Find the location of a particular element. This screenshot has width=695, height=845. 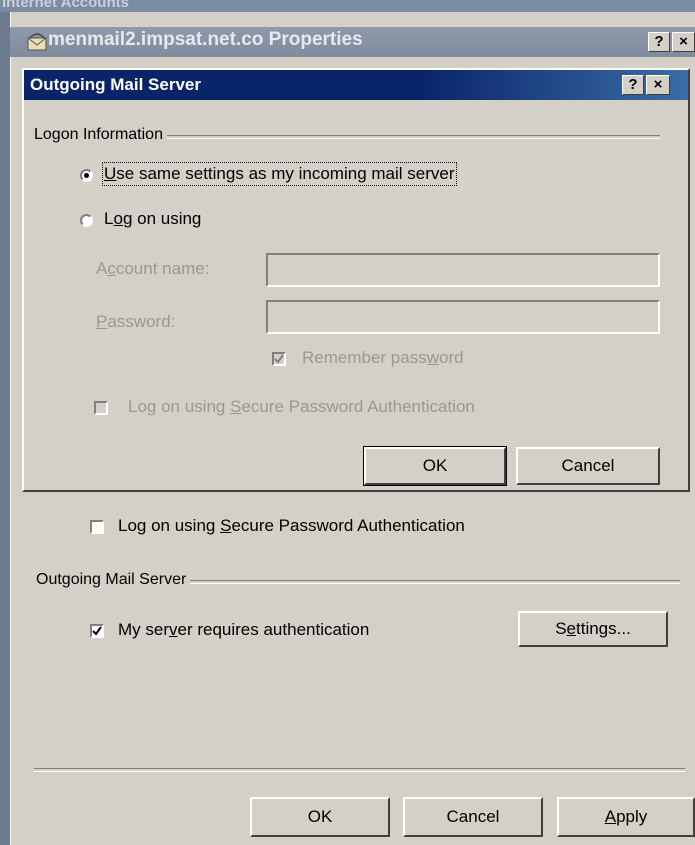

dialog-ok-button: OK is located at coordinates (435, 466).